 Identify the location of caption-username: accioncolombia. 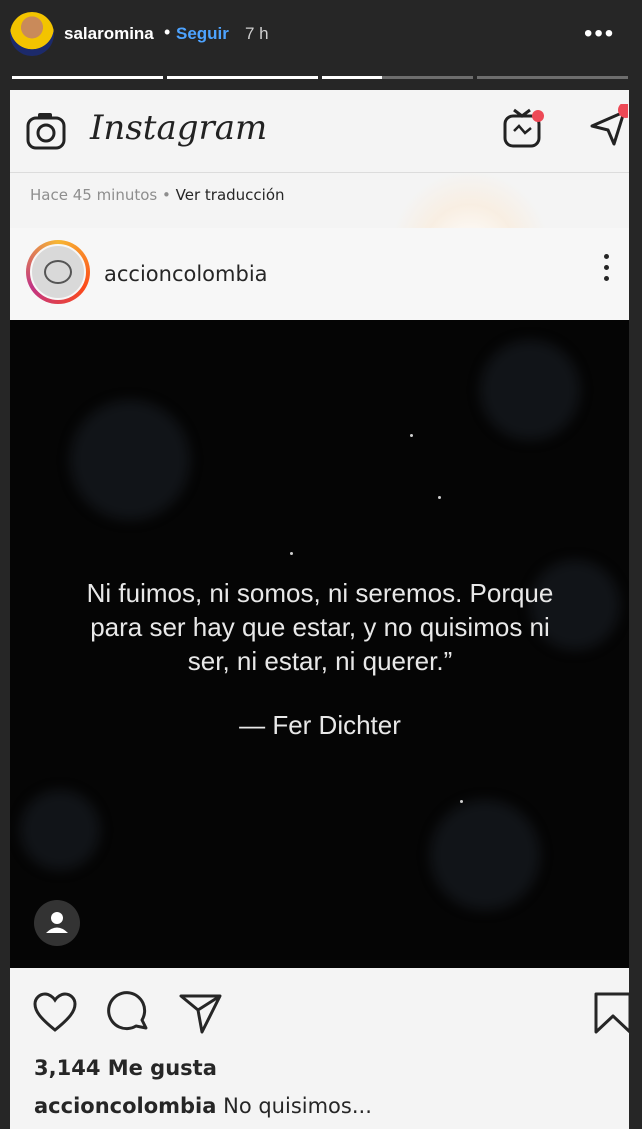
(125, 1106).